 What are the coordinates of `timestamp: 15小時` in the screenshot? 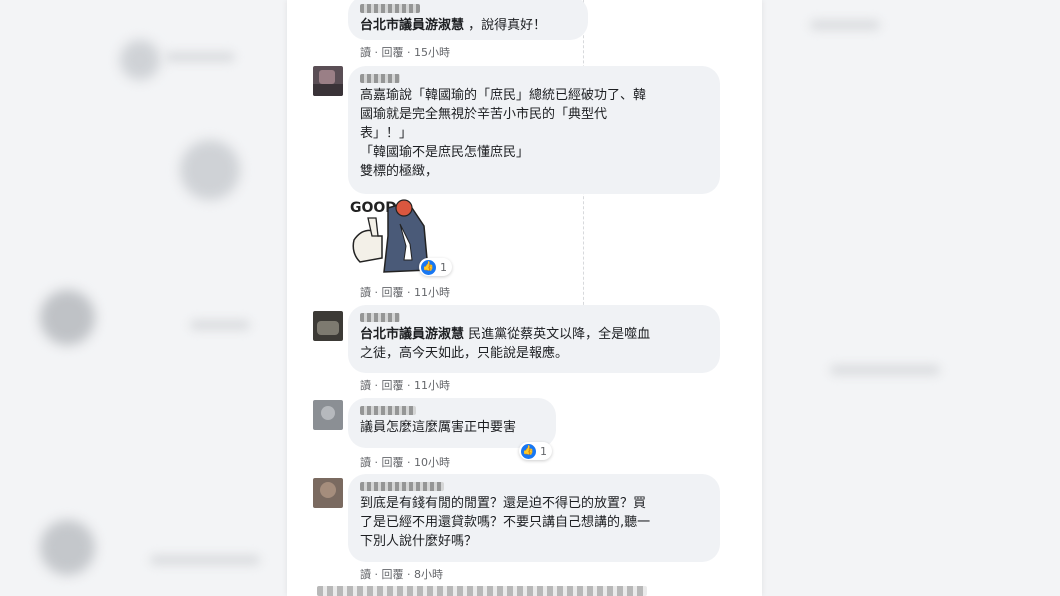 It's located at (432, 52).